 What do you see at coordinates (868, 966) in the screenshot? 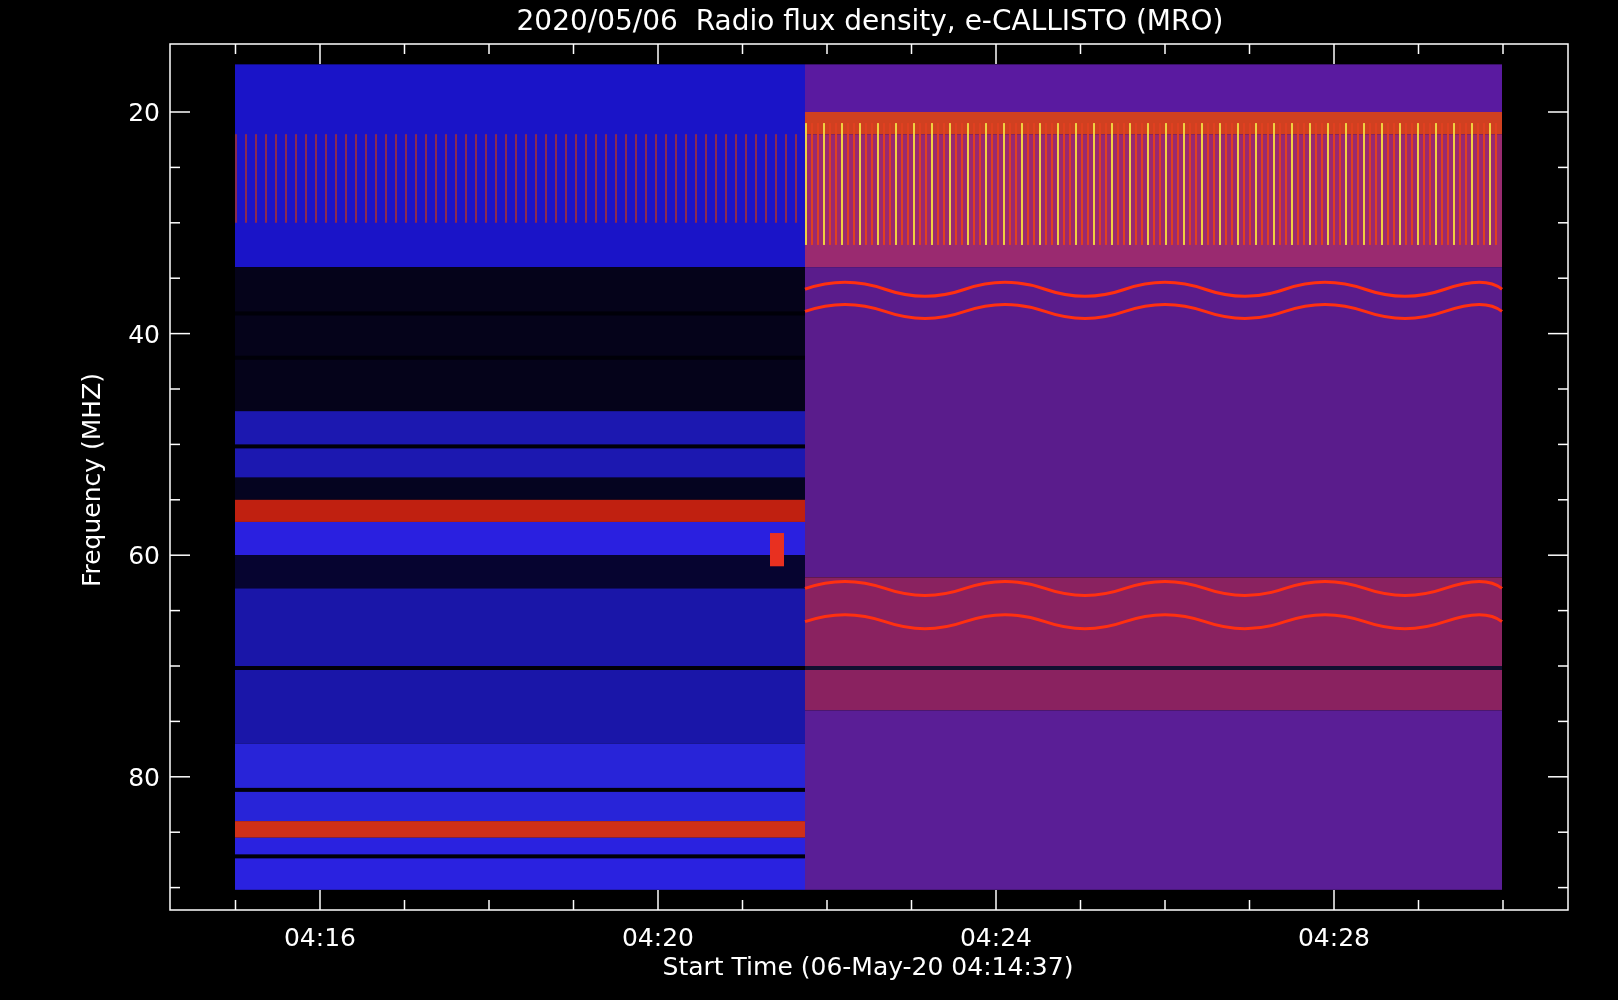
I see `axis-title: Start Time (06-May-20 04:14:37)` at bounding box center [868, 966].